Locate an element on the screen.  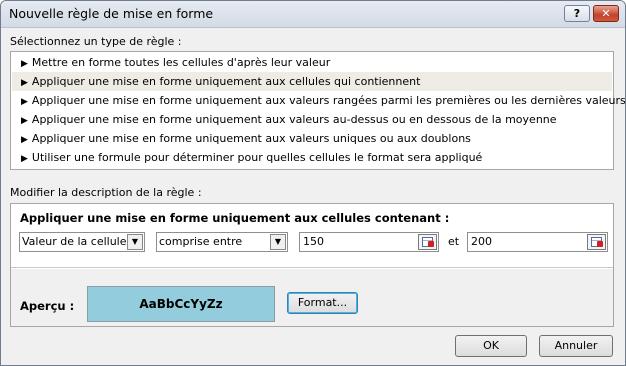
cancel-button: Annuler is located at coordinates (576, 346).